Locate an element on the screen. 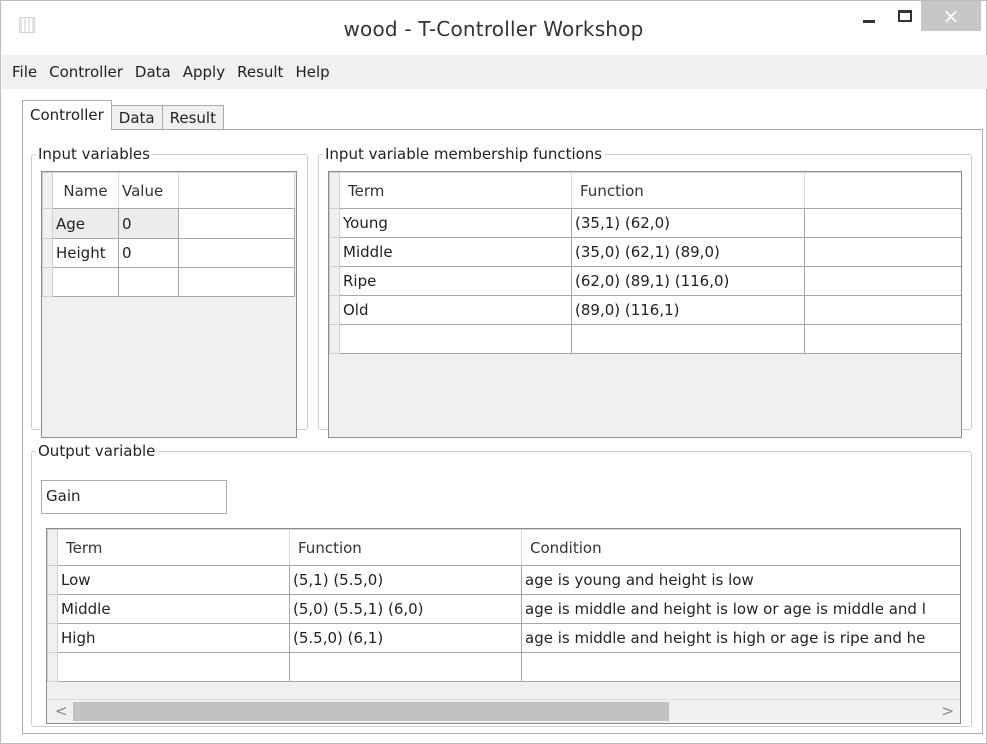 The image size is (987, 744). cell-term: Ripe is located at coordinates (455, 281).